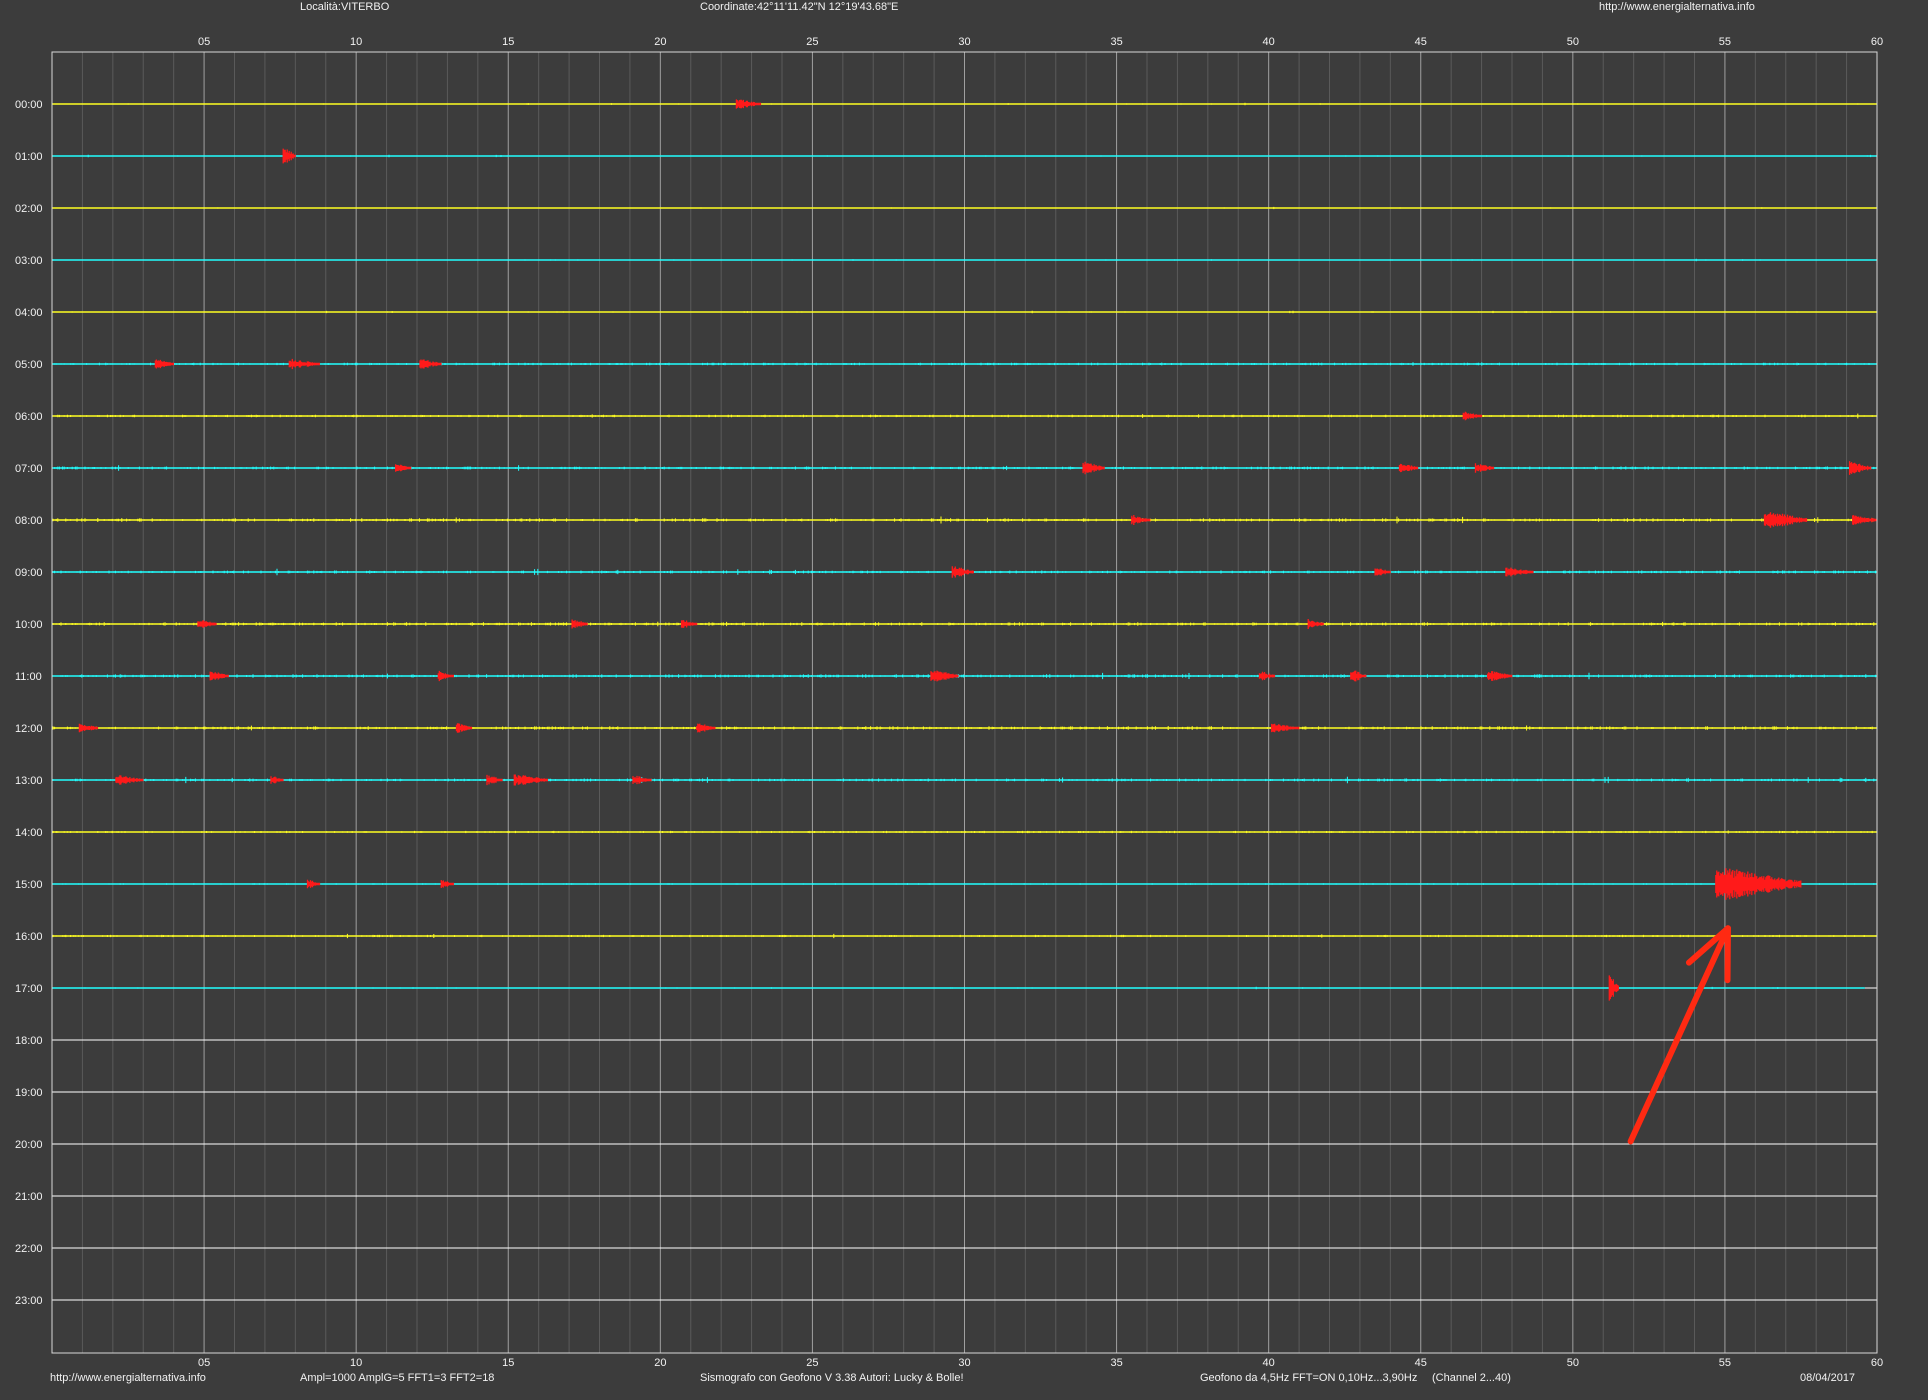 The height and width of the screenshot is (1400, 1928). Describe the element at coordinates (29, 781) in the screenshot. I see `hour-label: 13:00` at that location.